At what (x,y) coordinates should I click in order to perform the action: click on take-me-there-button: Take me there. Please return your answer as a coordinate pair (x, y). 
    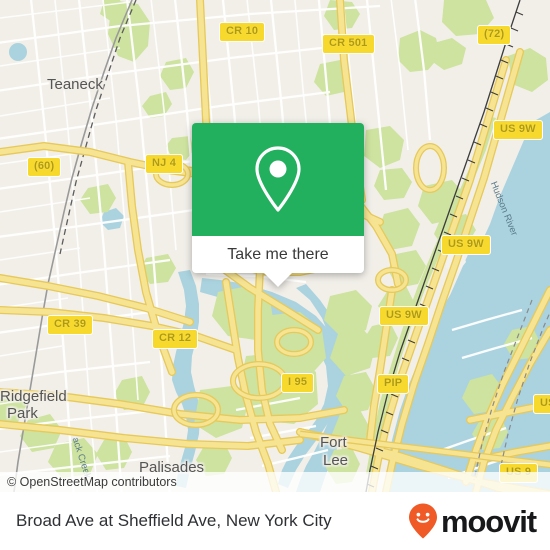
    Looking at the image, I should click on (278, 254).